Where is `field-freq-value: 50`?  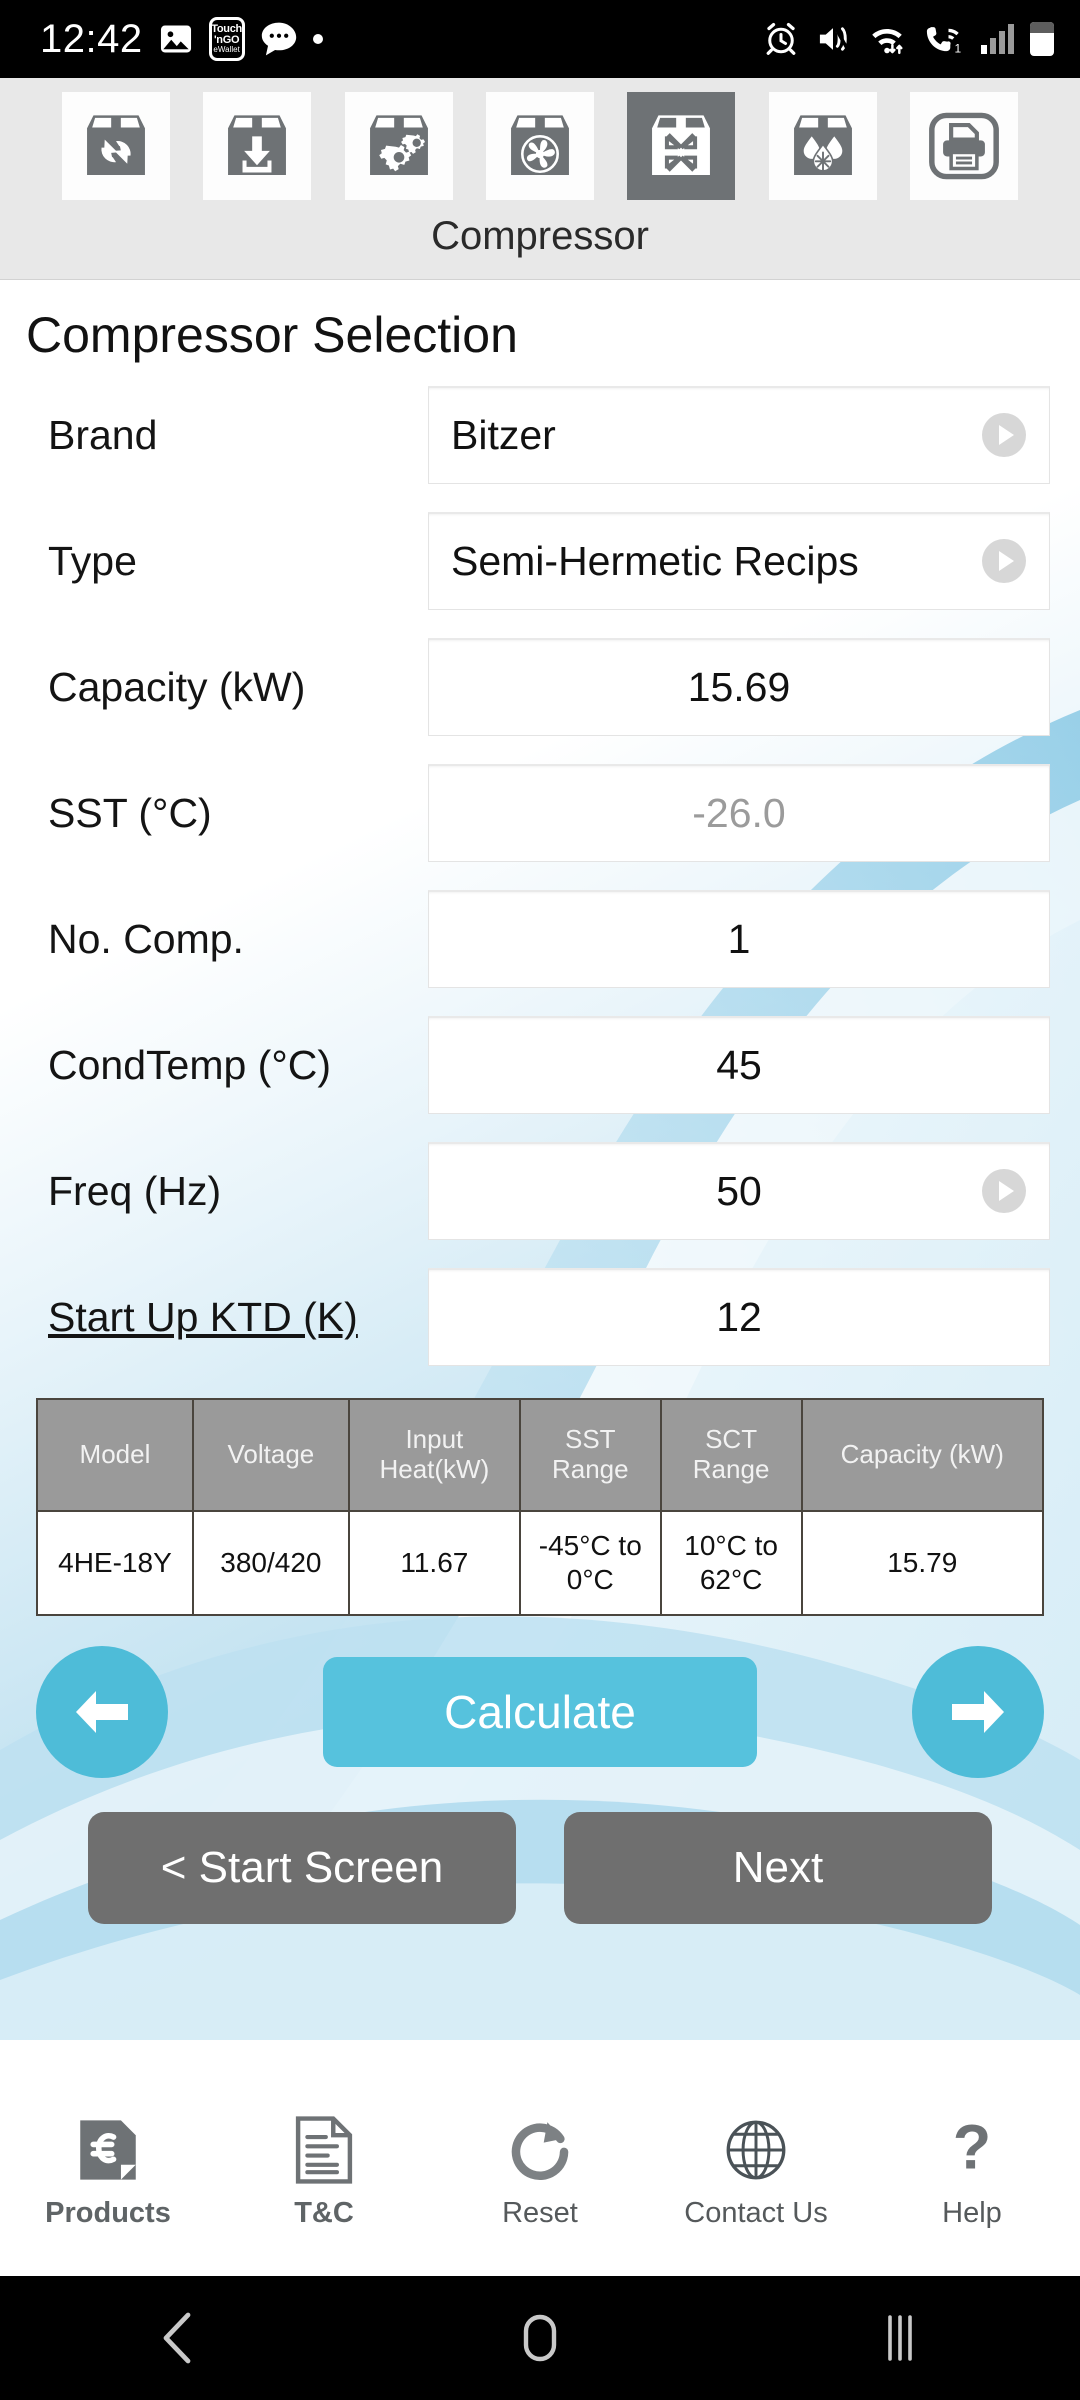
field-freq-value: 50 is located at coordinates (739, 1191).